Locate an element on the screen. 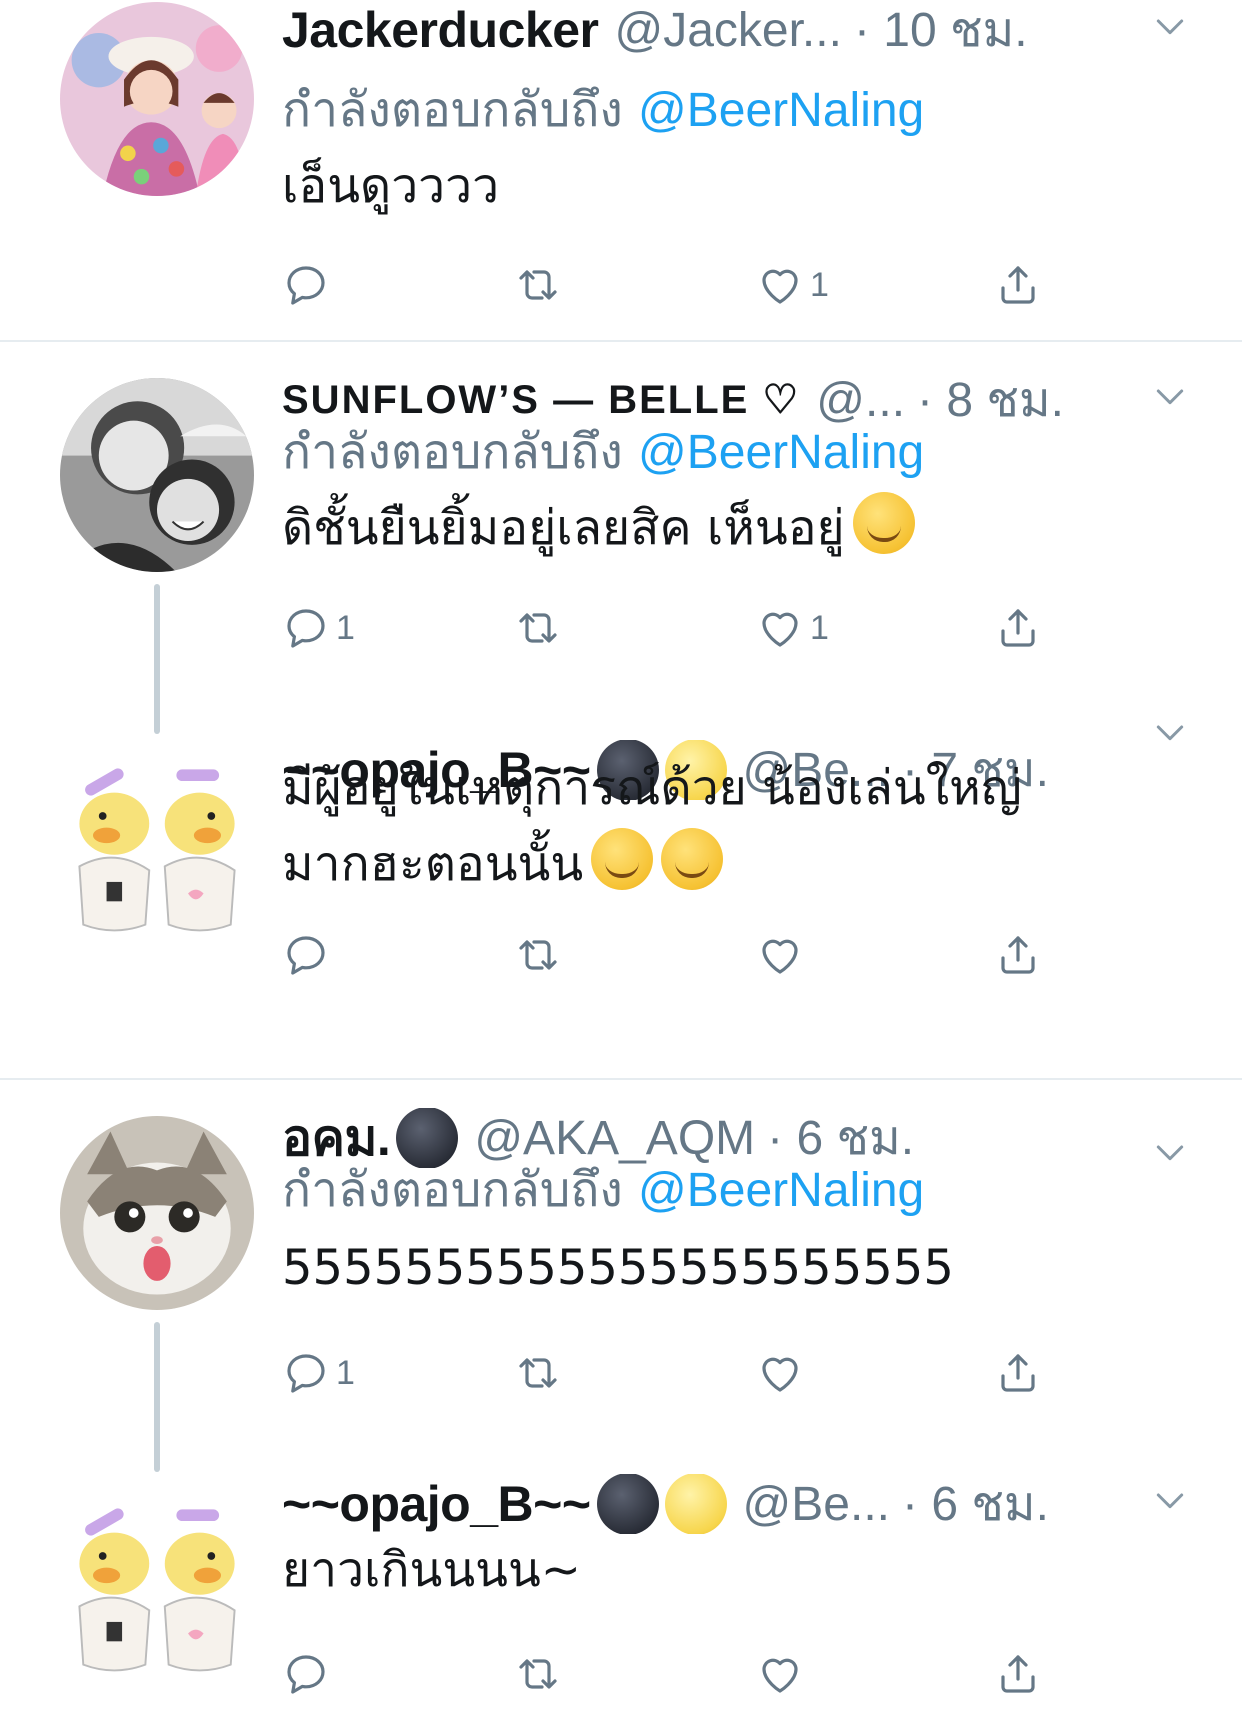 The width and height of the screenshot is (1242, 1719). tweet-text: ยาวเกินนนน~ is located at coordinates (722, 1570).